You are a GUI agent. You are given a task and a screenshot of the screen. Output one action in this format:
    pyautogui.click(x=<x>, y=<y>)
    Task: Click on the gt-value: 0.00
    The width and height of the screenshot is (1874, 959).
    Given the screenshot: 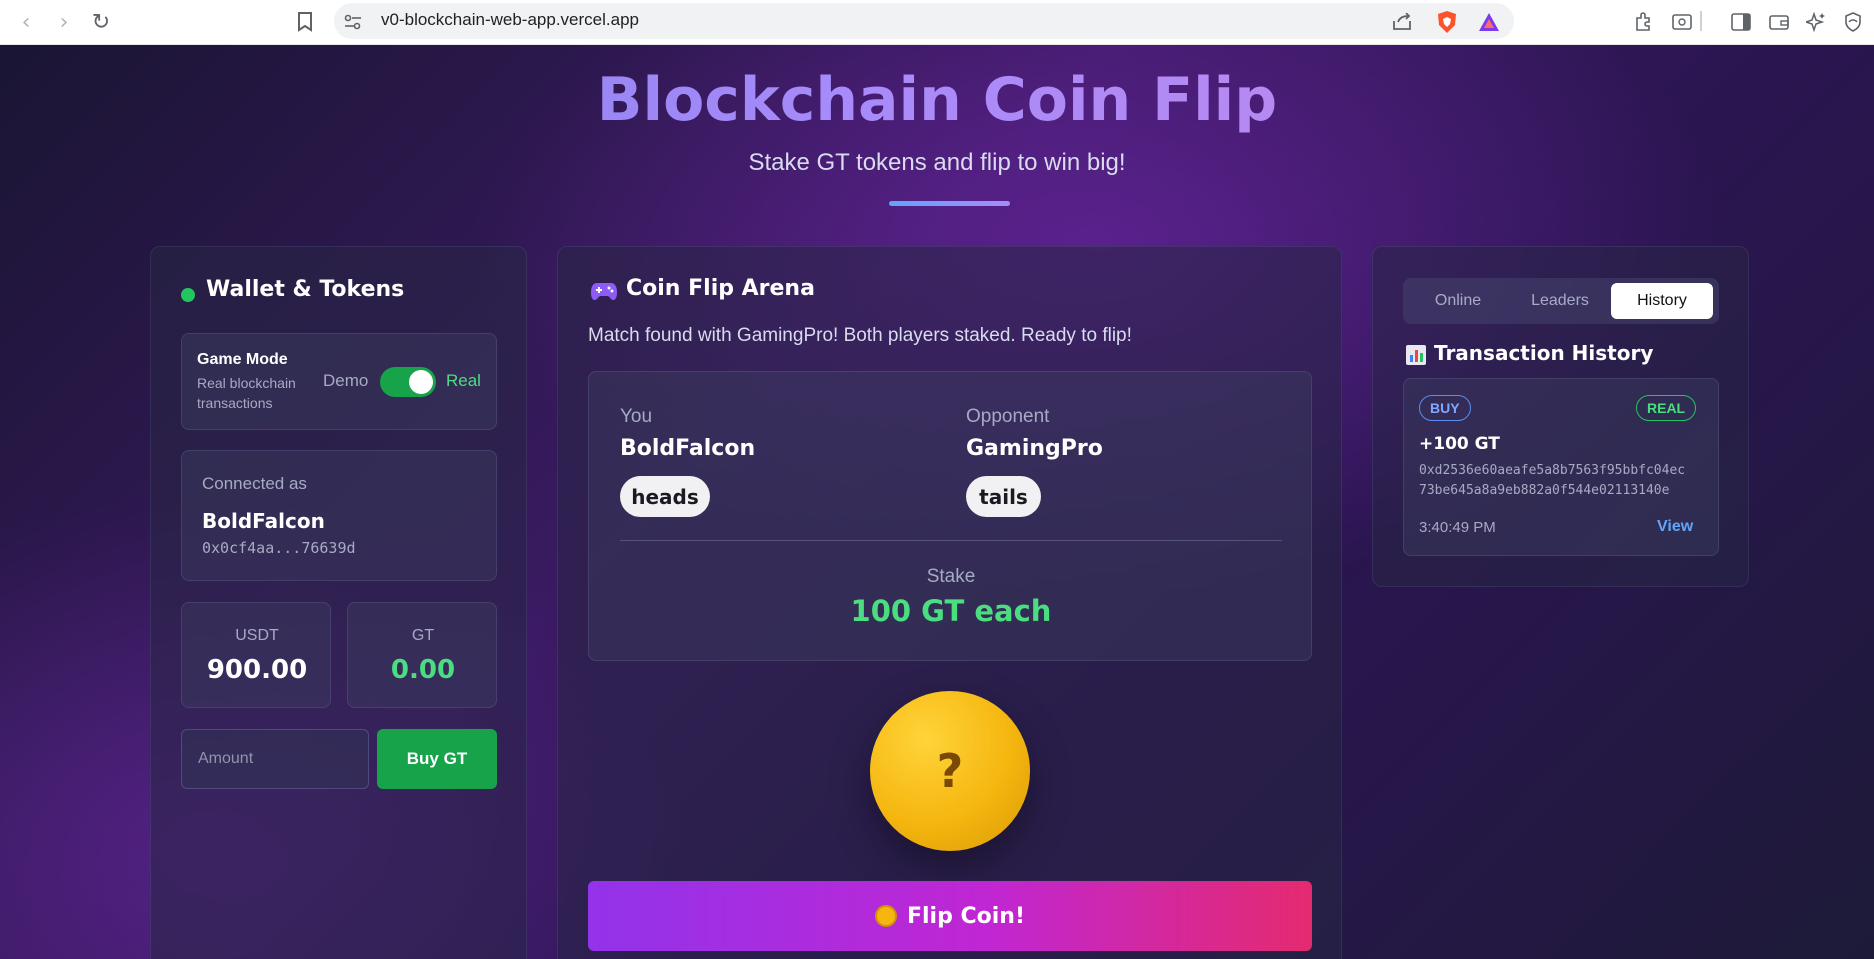 What is the action you would take?
    pyautogui.click(x=423, y=670)
    